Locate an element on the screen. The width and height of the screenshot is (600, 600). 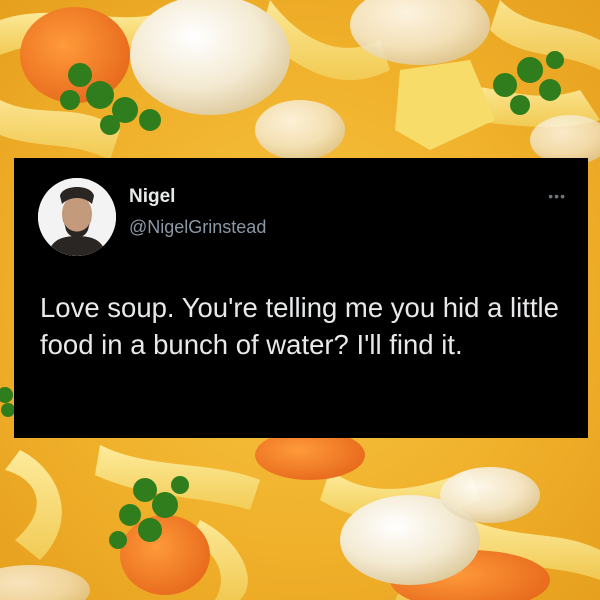
avatar is located at coordinates (77, 217).